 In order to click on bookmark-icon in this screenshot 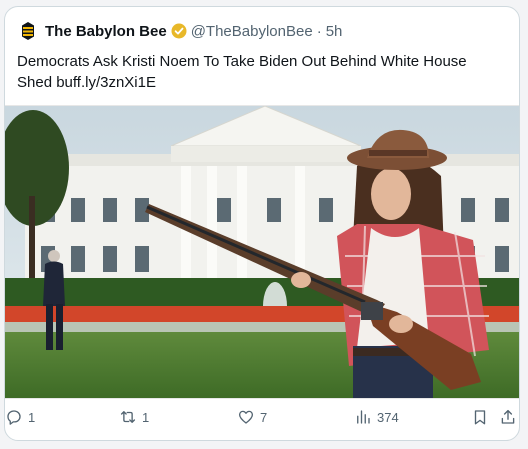, I will do `click(480, 417)`.